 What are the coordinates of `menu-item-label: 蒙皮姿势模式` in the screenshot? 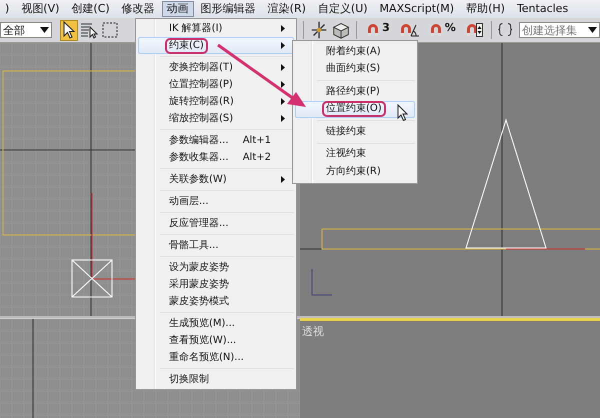 It's located at (199, 301).